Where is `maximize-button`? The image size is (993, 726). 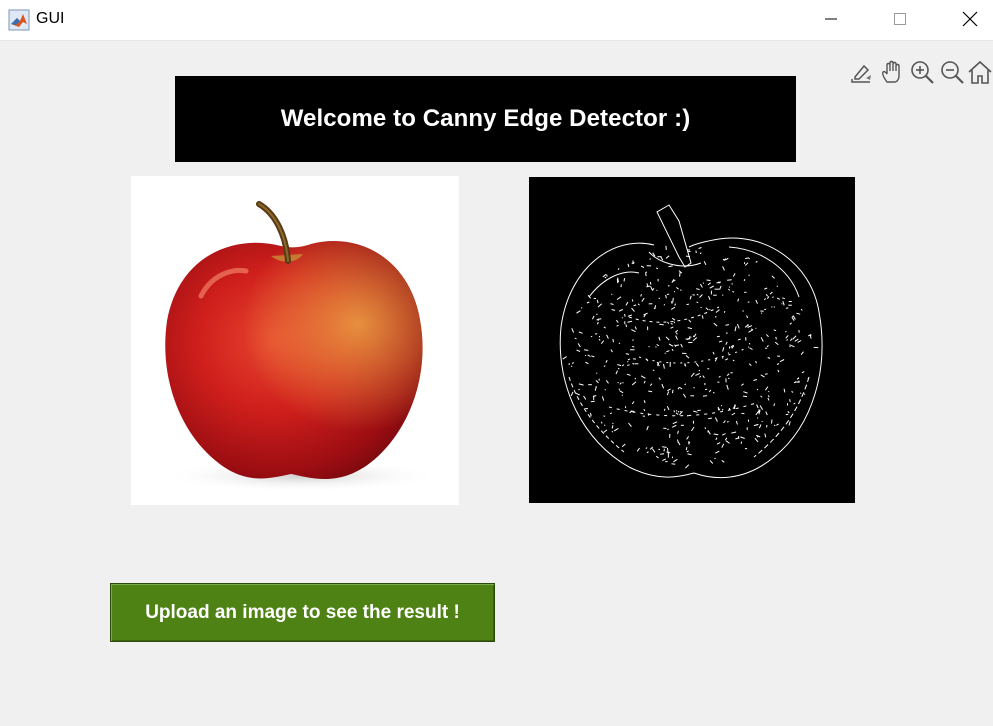
maximize-button is located at coordinates (900, 19).